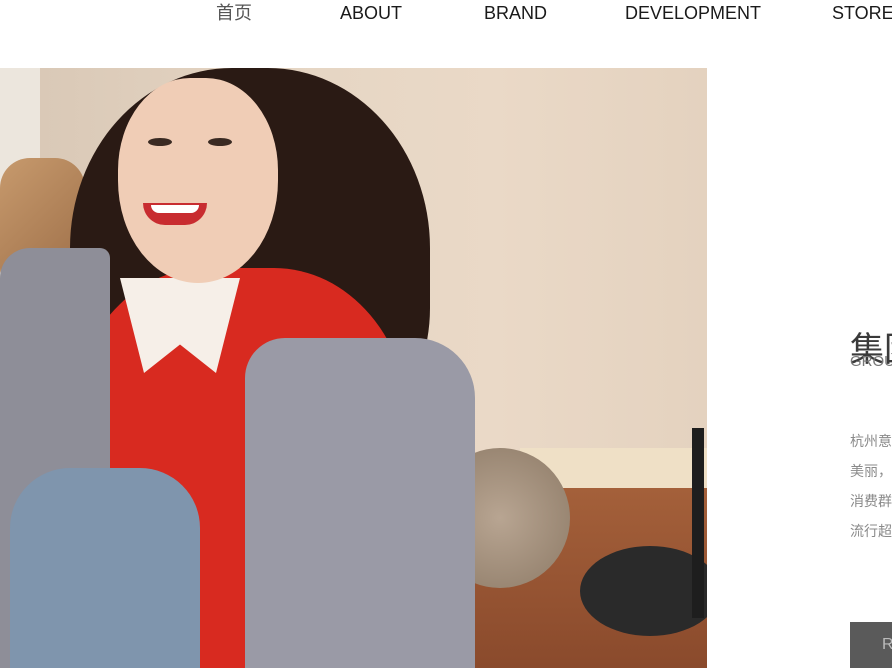  Describe the element at coordinates (175, 209) in the screenshot. I see `teeth` at that location.